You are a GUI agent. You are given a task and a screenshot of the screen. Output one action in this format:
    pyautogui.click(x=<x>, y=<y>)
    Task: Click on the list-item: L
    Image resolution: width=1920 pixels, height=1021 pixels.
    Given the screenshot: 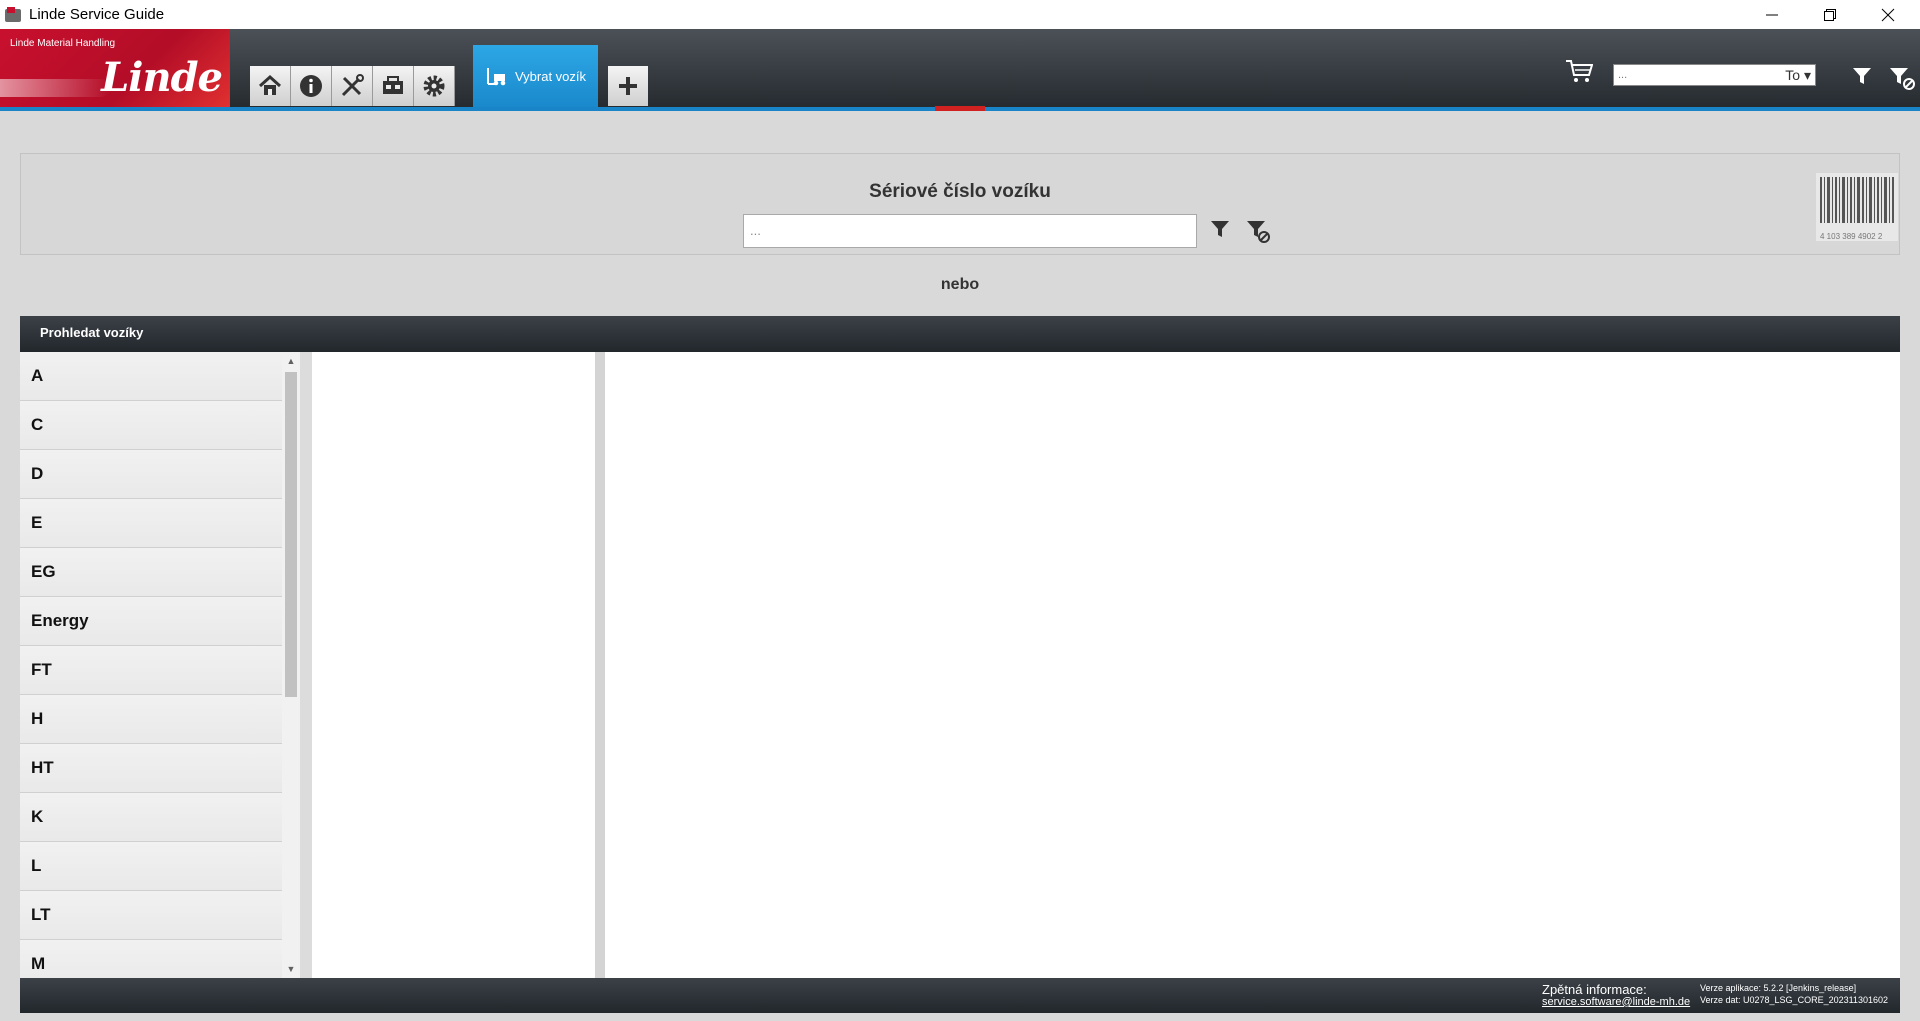 What is the action you would take?
    pyautogui.click(x=151, y=866)
    